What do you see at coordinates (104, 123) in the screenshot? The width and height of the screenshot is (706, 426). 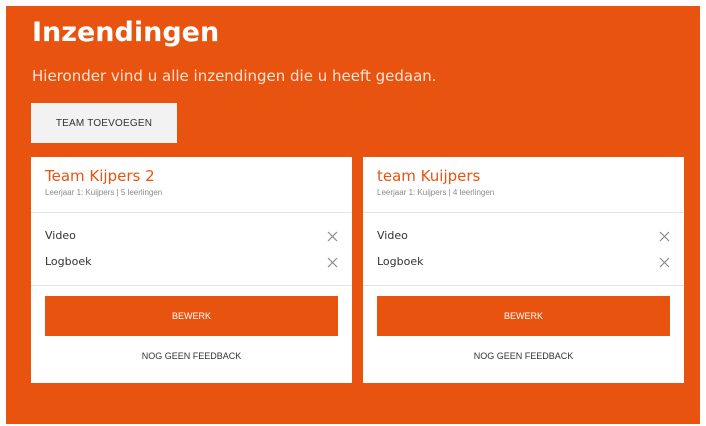 I see `add-team-button: TEAM TOEVOEGEN` at bounding box center [104, 123].